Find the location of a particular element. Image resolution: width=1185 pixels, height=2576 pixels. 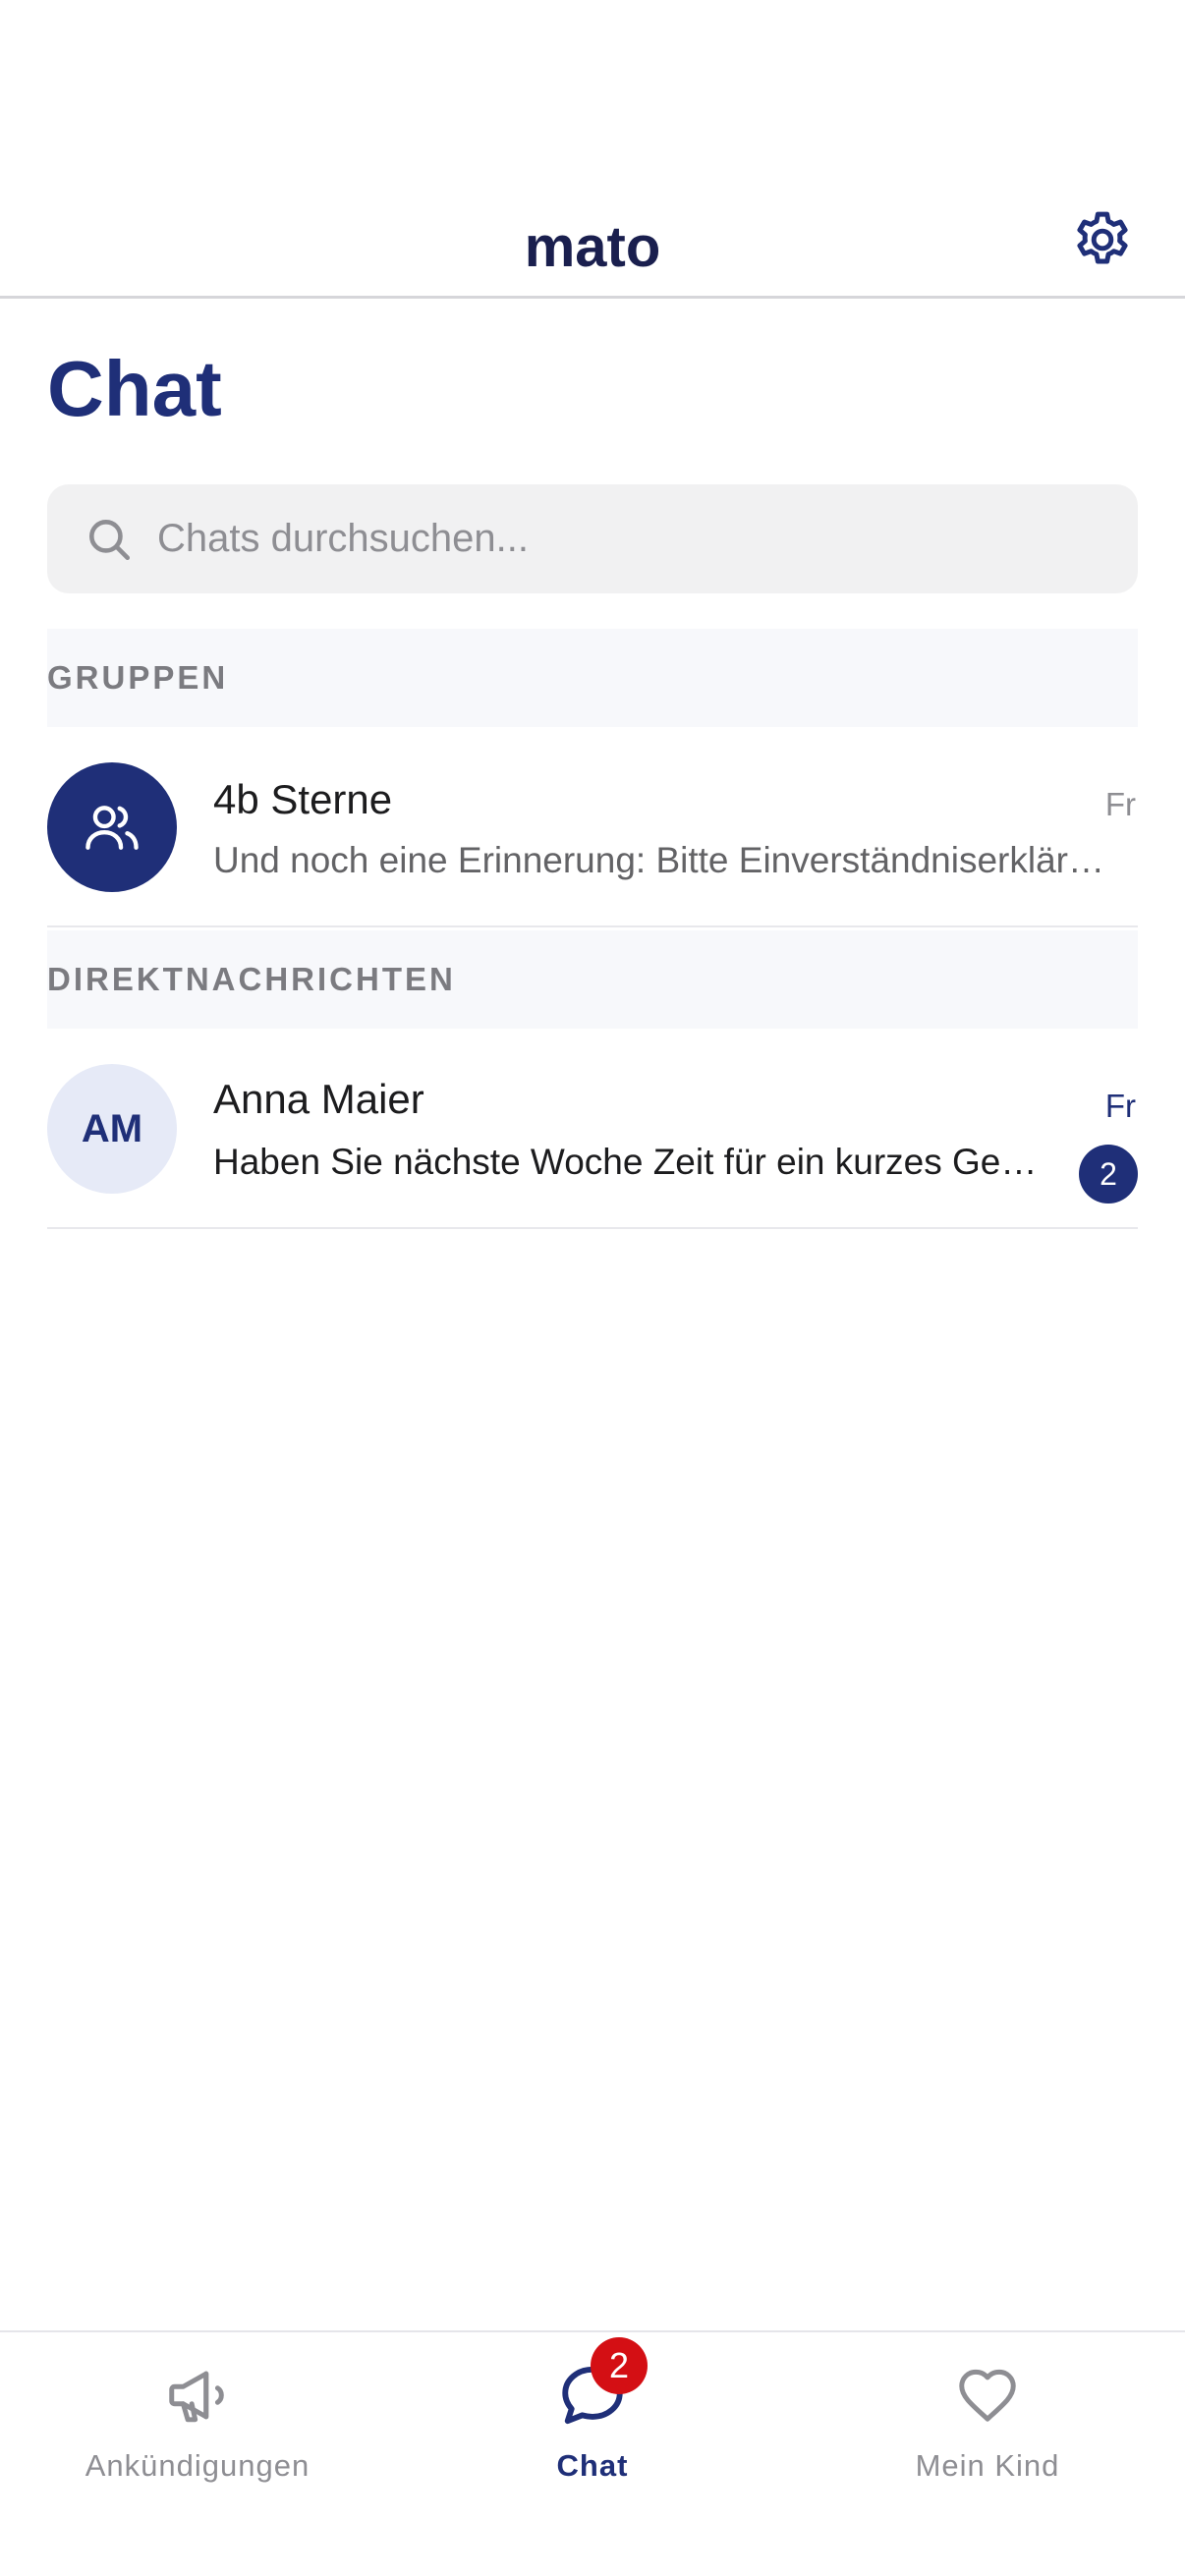

tab-my-child: Mein Kind is located at coordinates (988, 2454).